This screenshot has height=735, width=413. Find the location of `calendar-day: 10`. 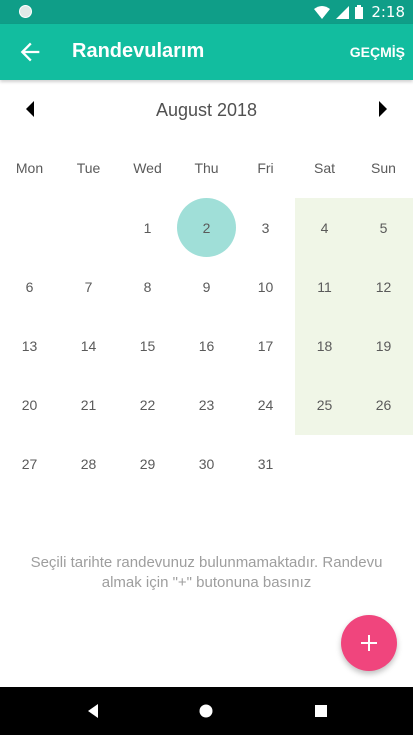

calendar-day: 10 is located at coordinates (265, 286).